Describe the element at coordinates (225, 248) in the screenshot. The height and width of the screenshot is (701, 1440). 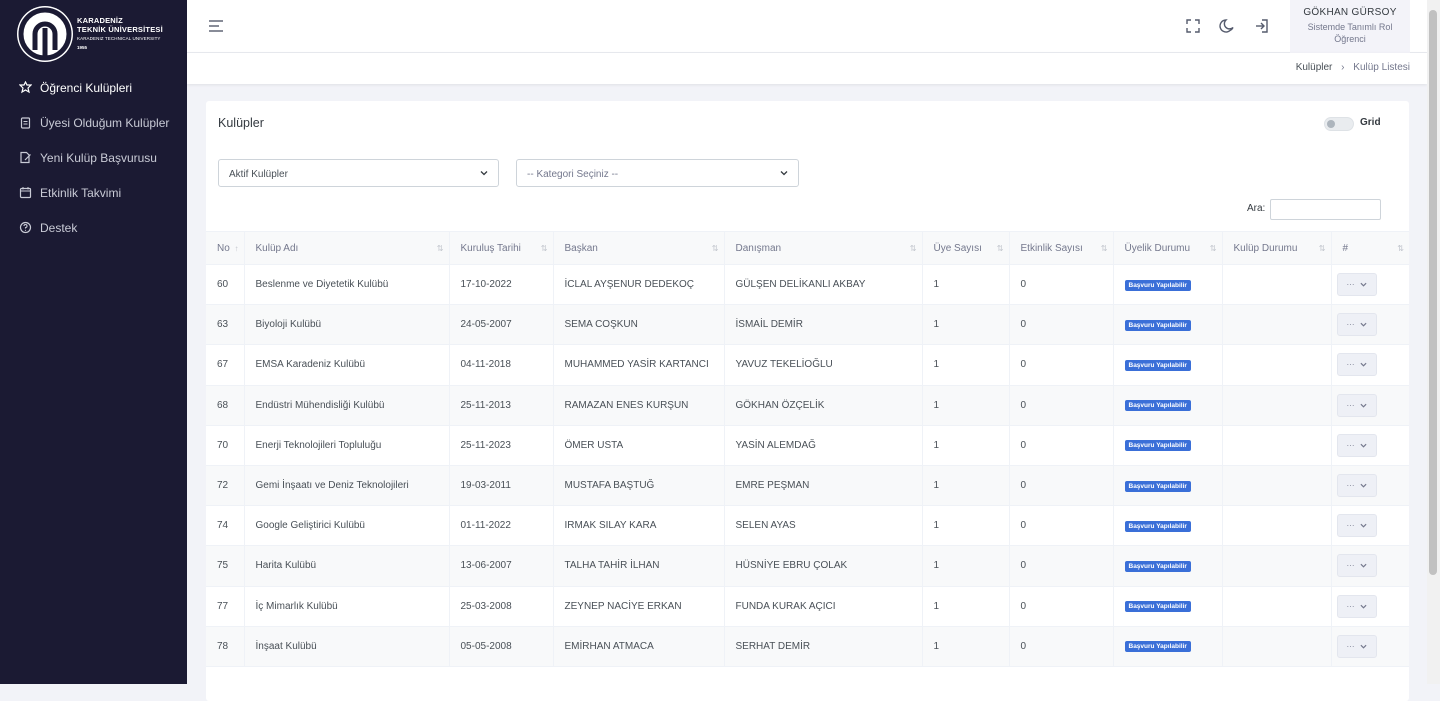
I see `header-col-no: No ↑` at that location.